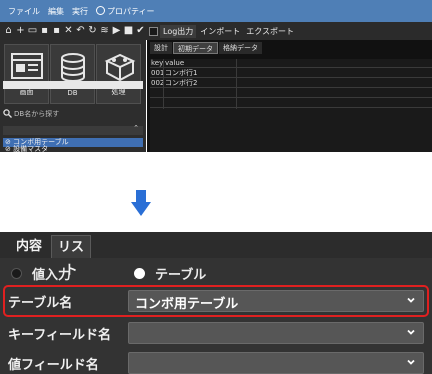 The width and height of the screenshot is (432, 374). Describe the element at coordinates (24, 11) in the screenshot. I see `menu-file: ファイル` at that location.